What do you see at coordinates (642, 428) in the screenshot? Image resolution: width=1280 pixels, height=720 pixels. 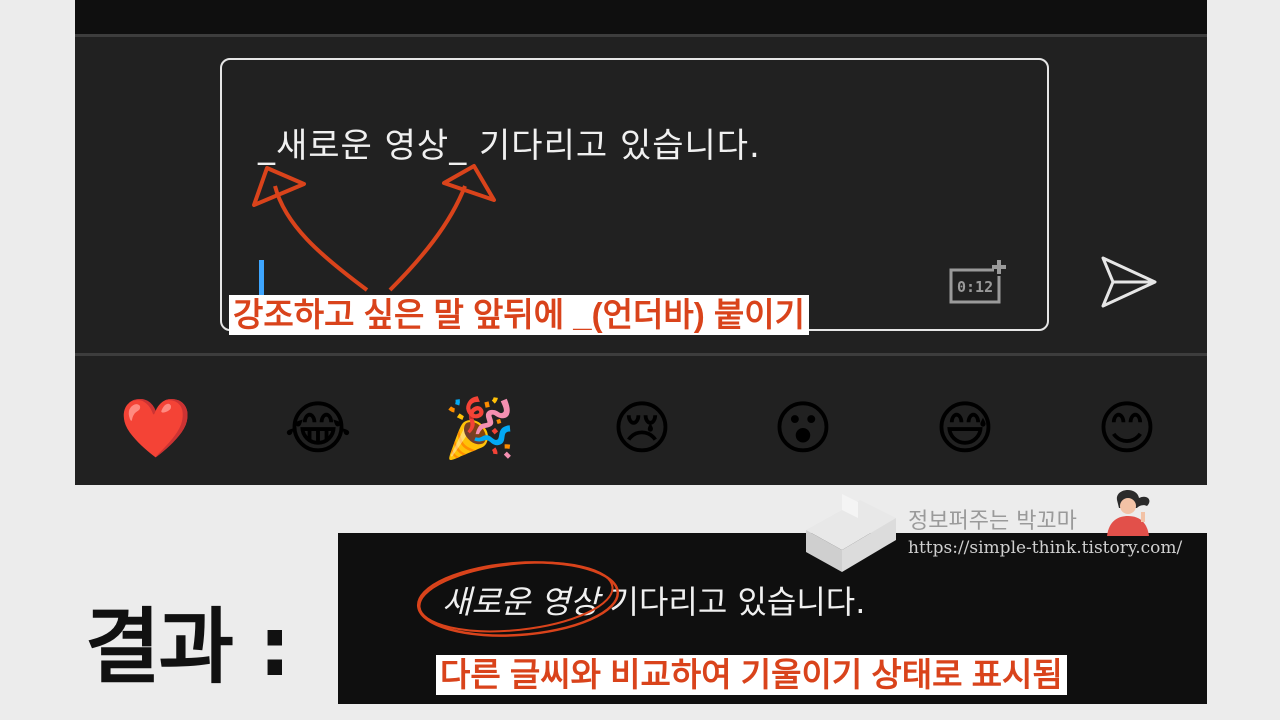 I see `crying-reaction: 😢` at bounding box center [642, 428].